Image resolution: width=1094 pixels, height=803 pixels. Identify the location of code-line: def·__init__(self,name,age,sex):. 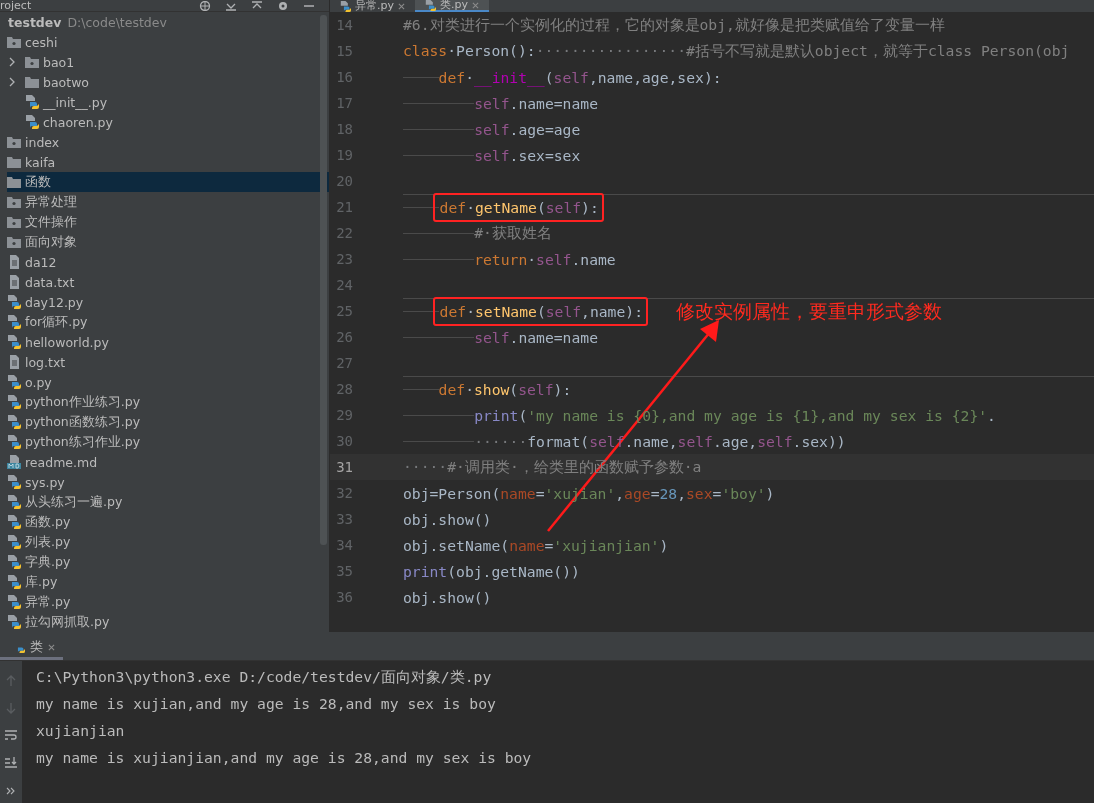
(580, 77).